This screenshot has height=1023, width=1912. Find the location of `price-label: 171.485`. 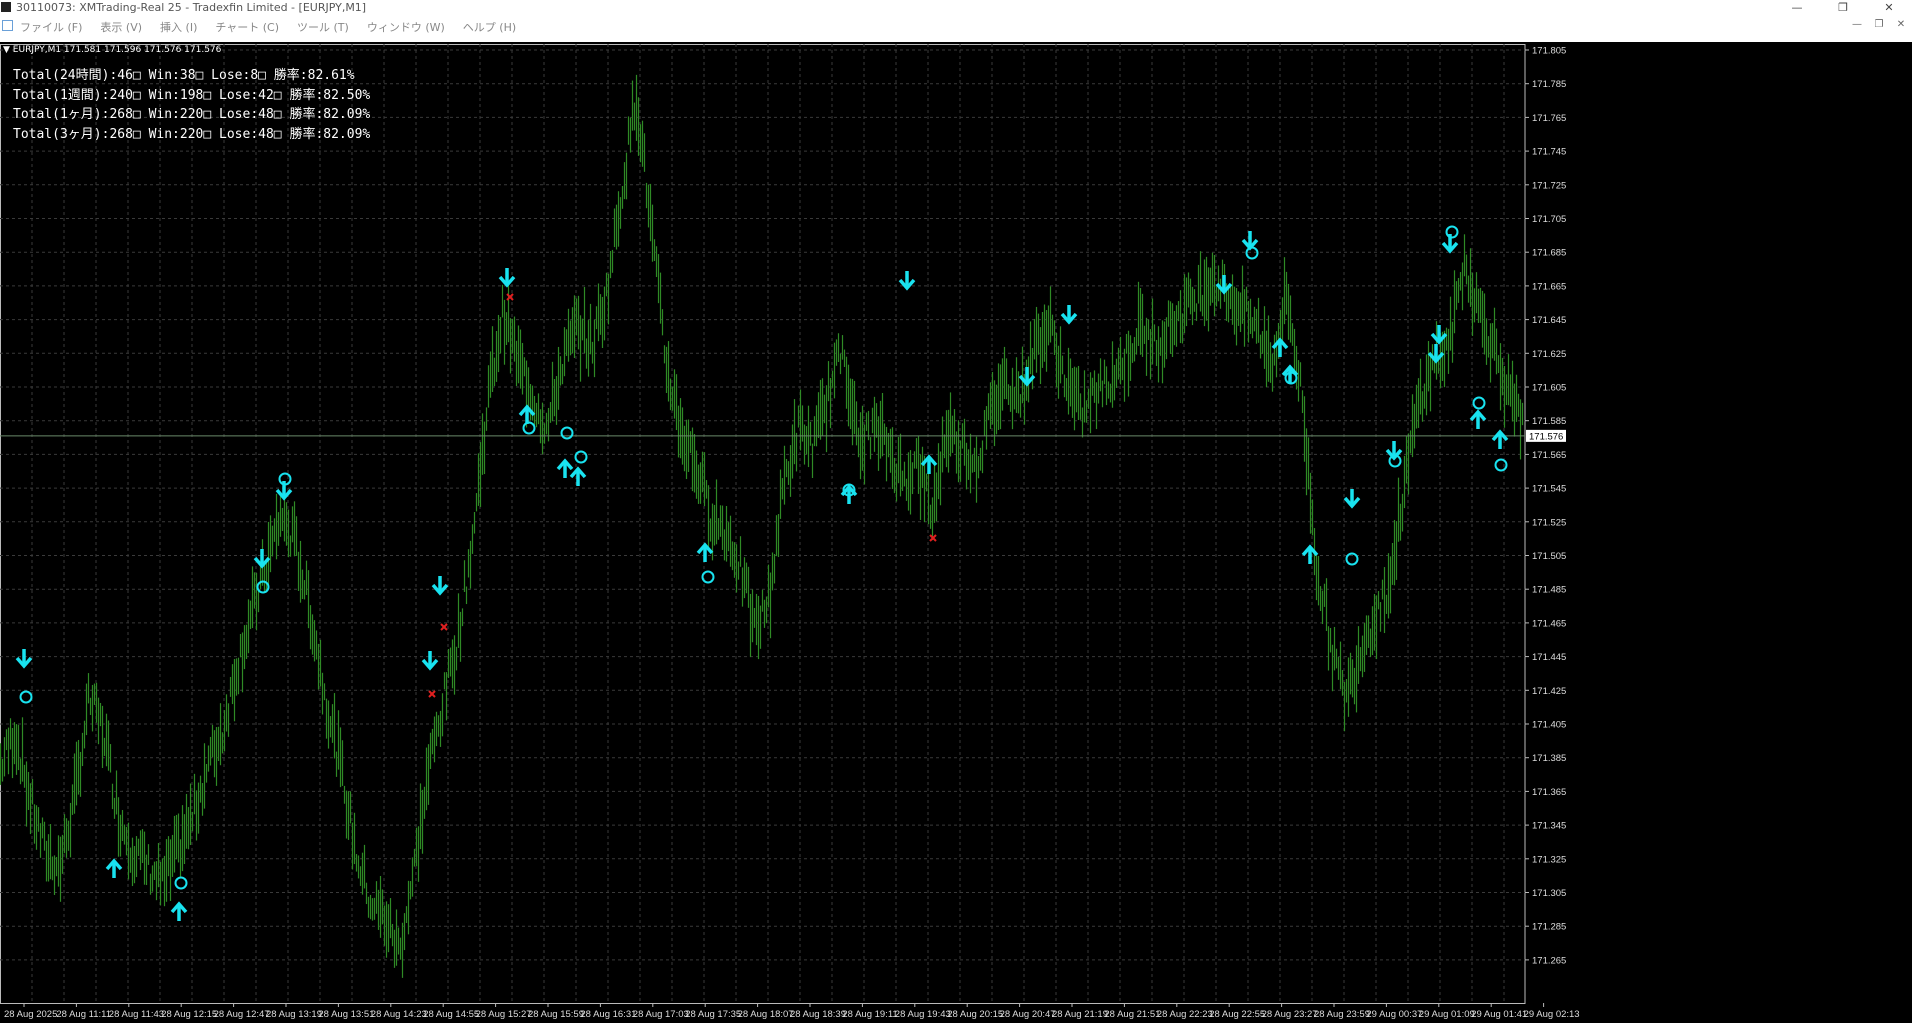

price-label: 171.485 is located at coordinates (1549, 590).